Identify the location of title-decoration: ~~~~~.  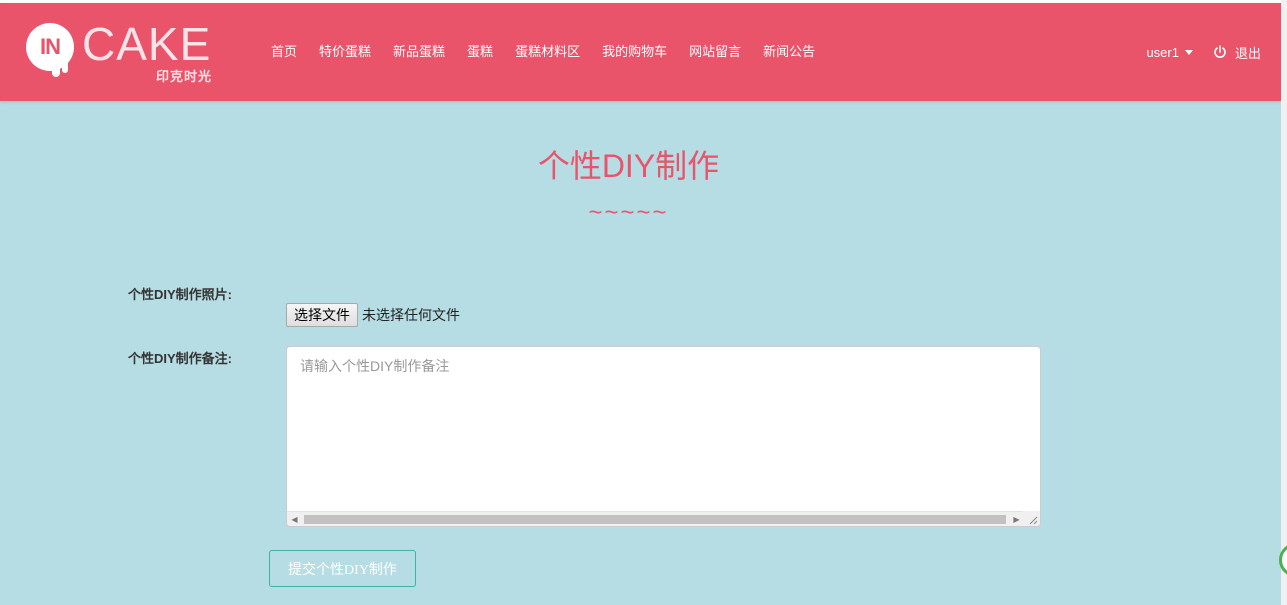
(628, 212).